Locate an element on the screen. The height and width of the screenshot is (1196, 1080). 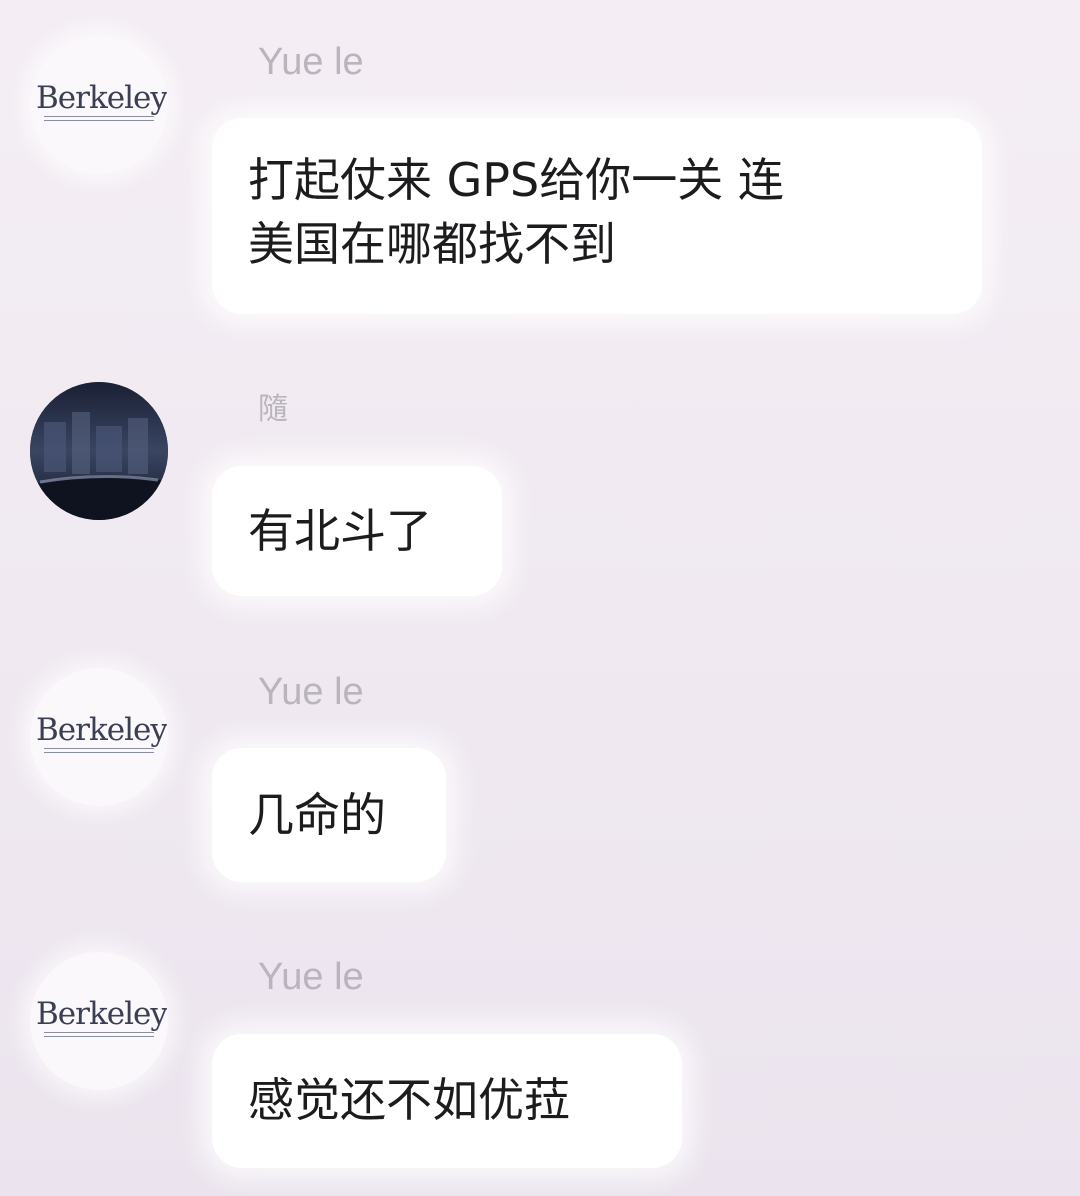
message-bubble: 打起仗来 GPS给你一关 连 美国在哪都找不到 is located at coordinates (597, 216).